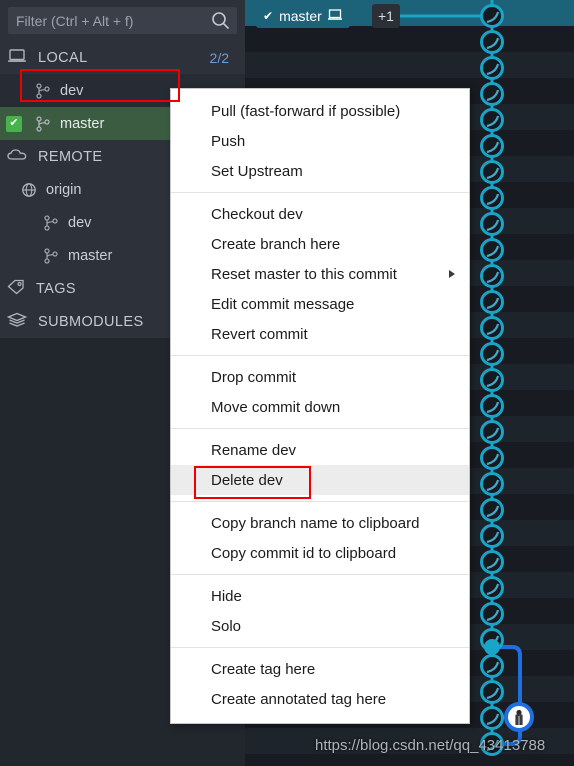 The image size is (574, 766). What do you see at coordinates (16, 289) in the screenshot?
I see `tag-icon` at bounding box center [16, 289].